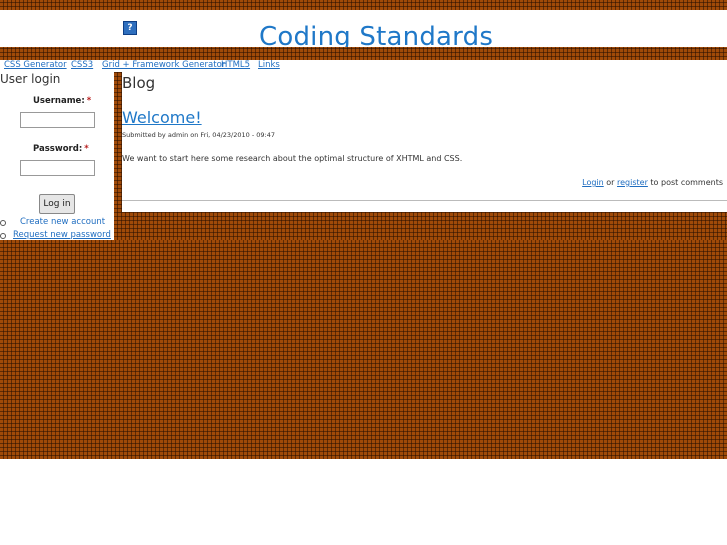  Describe the element at coordinates (58, 149) in the screenshot. I see `password-label-text: Password:` at that location.